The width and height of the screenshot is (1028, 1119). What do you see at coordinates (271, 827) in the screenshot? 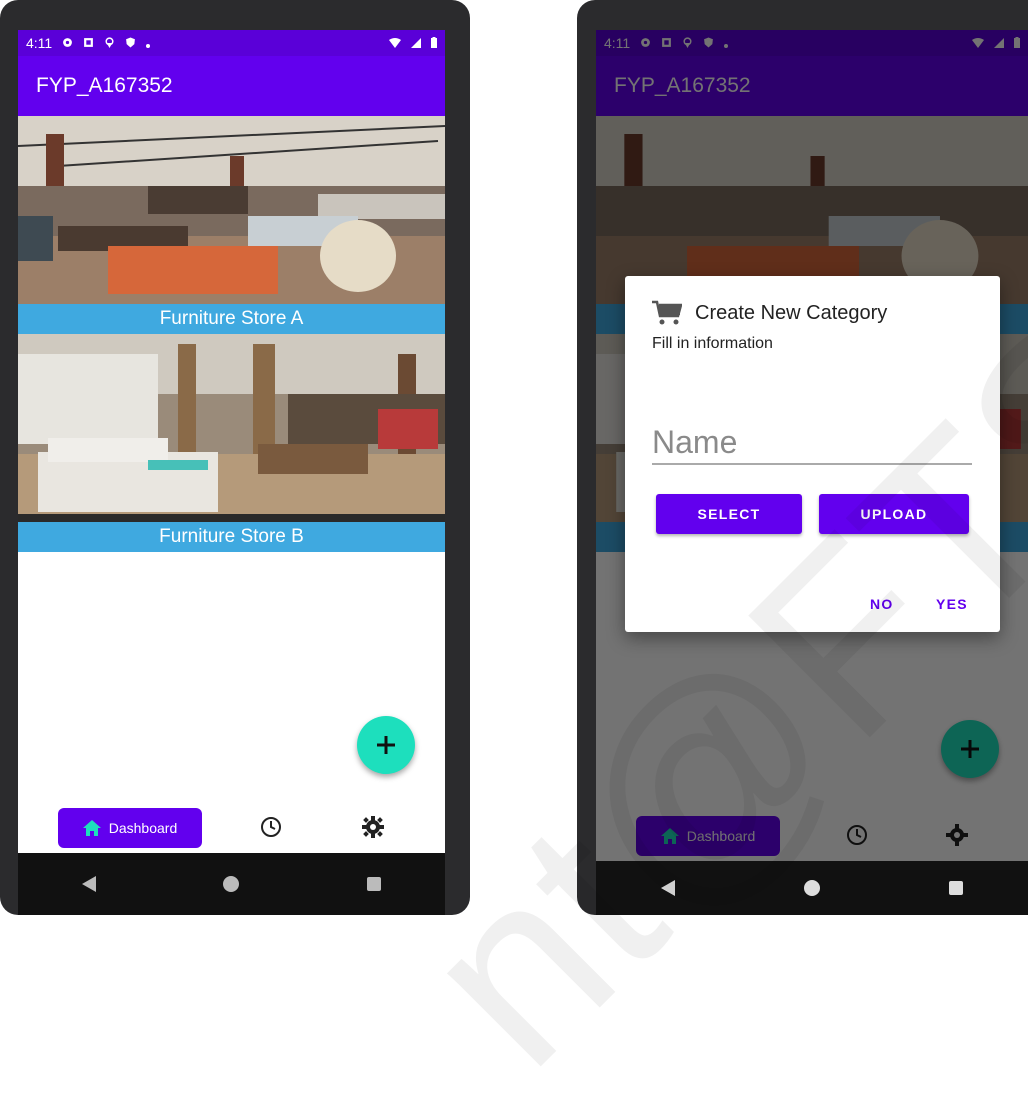
I see `clock-icon` at bounding box center [271, 827].